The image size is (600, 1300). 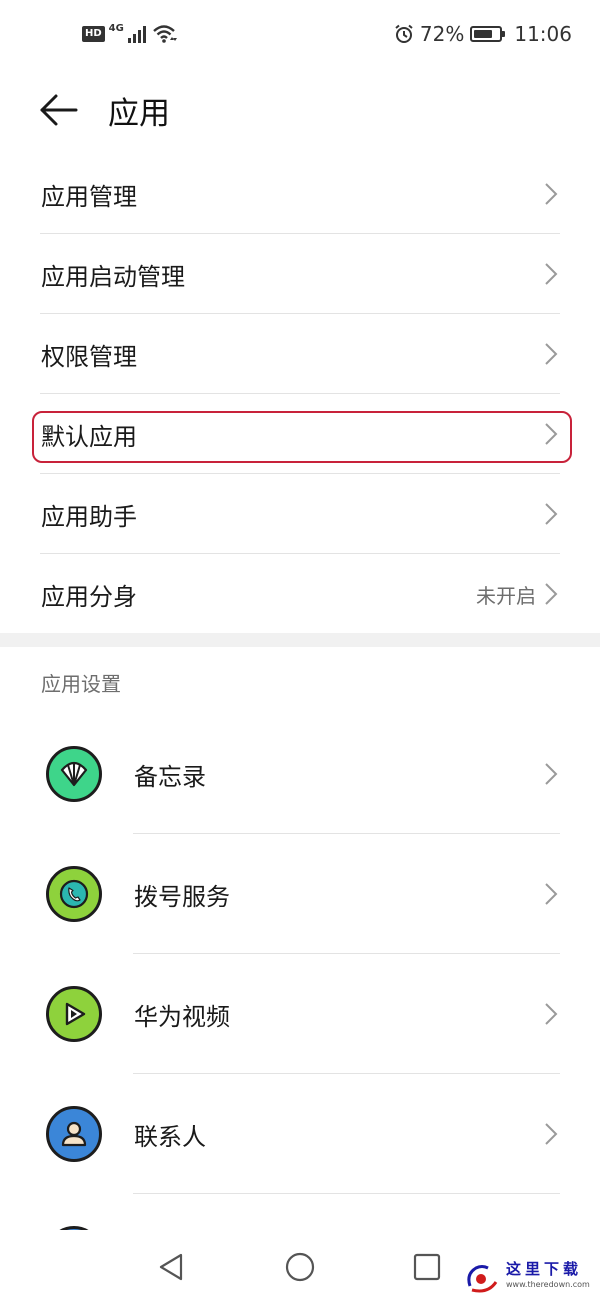 I want to click on app-item-label: 拨号服务, so click(x=182, y=896).